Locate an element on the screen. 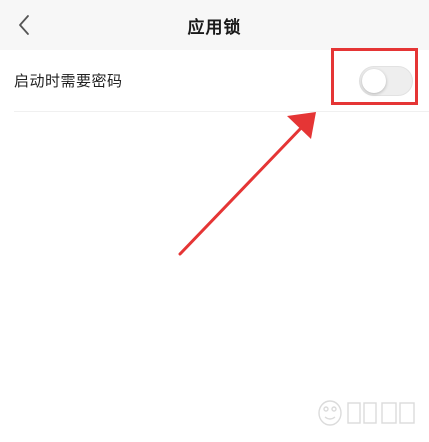 The height and width of the screenshot is (442, 429). row-divider is located at coordinates (221, 111).